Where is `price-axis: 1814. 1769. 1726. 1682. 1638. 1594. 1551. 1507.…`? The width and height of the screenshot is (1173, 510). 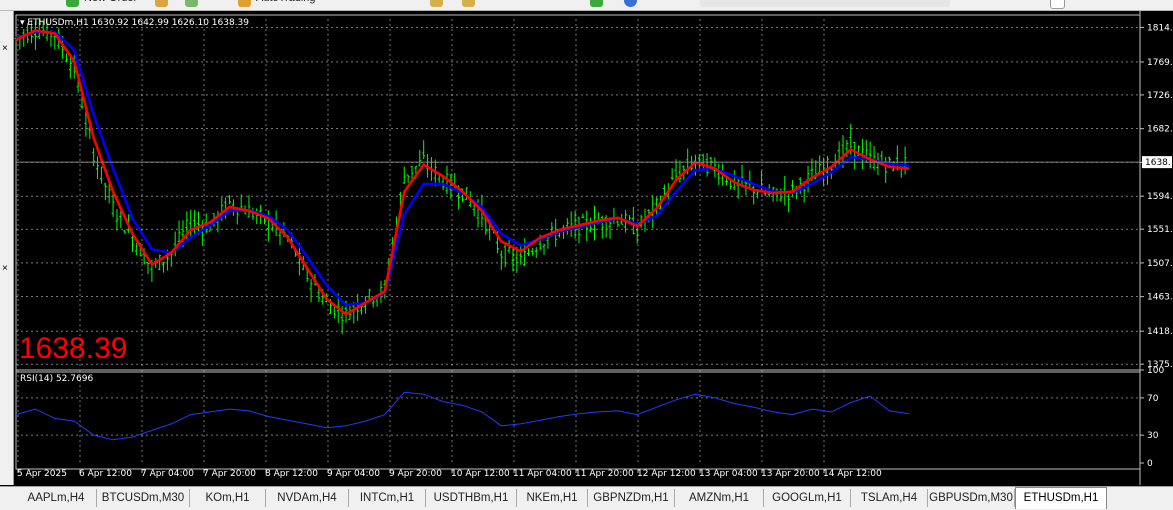 price-axis: 1814. 1769. 1726. 1682. 1638. 1594. 1551. 1507.… is located at coordinates (1156, 248).